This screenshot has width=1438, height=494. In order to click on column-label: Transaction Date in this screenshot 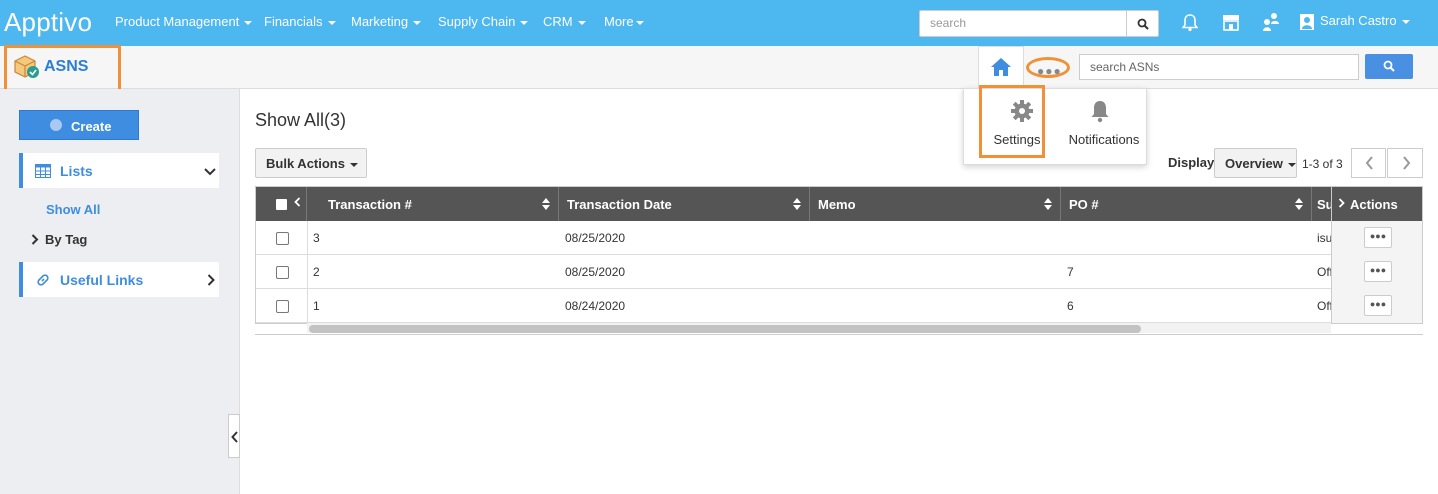, I will do `click(619, 204)`.